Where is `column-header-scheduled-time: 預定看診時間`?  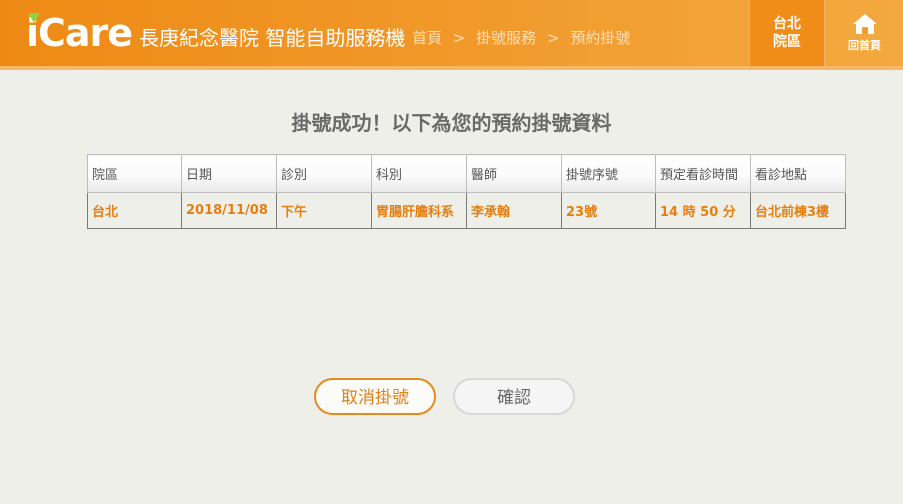 column-header-scheduled-time: 預定看診時間 is located at coordinates (703, 173).